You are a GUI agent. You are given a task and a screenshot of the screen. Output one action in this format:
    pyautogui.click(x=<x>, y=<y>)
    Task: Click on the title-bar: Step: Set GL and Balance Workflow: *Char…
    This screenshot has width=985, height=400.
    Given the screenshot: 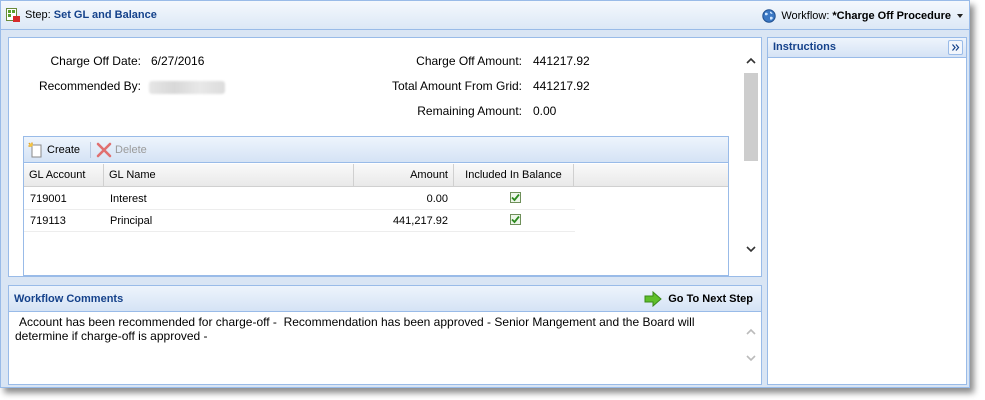 What is the action you would take?
    pyautogui.click(x=485, y=15)
    